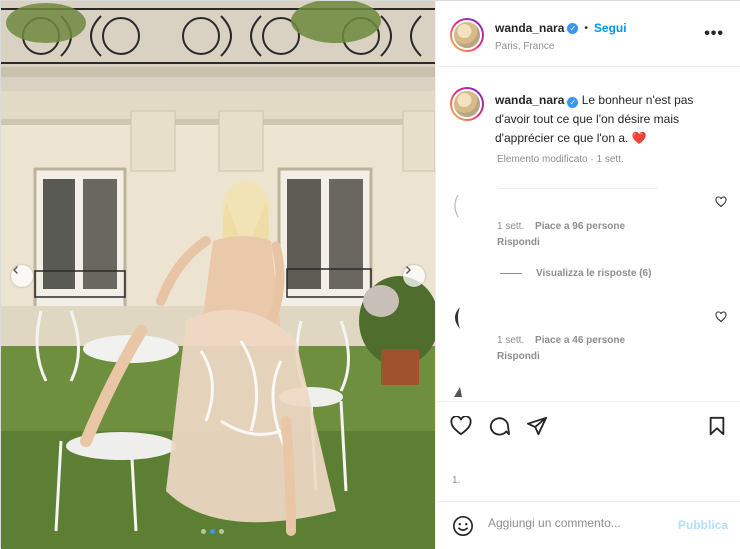 The height and width of the screenshot is (549, 740). I want to click on comment-likes: Piace a 46 persone, so click(580, 340).